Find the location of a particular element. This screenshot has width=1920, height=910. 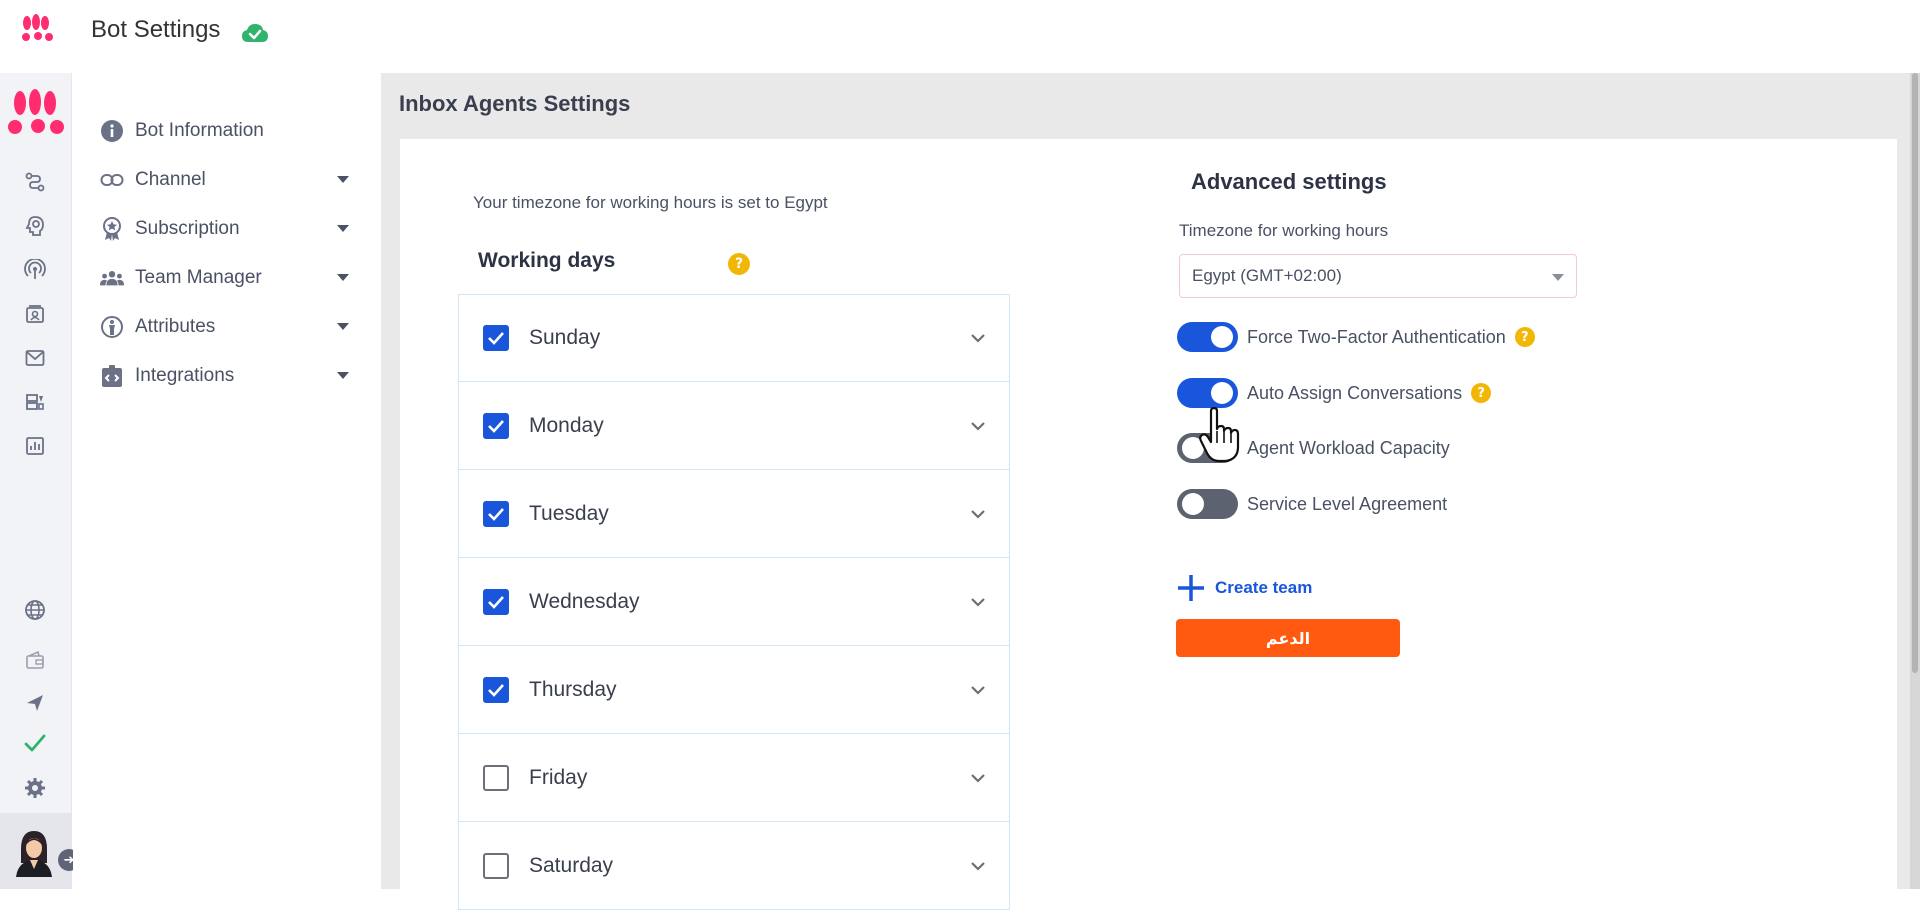

brand-logo-icon is located at coordinates (36, 28).